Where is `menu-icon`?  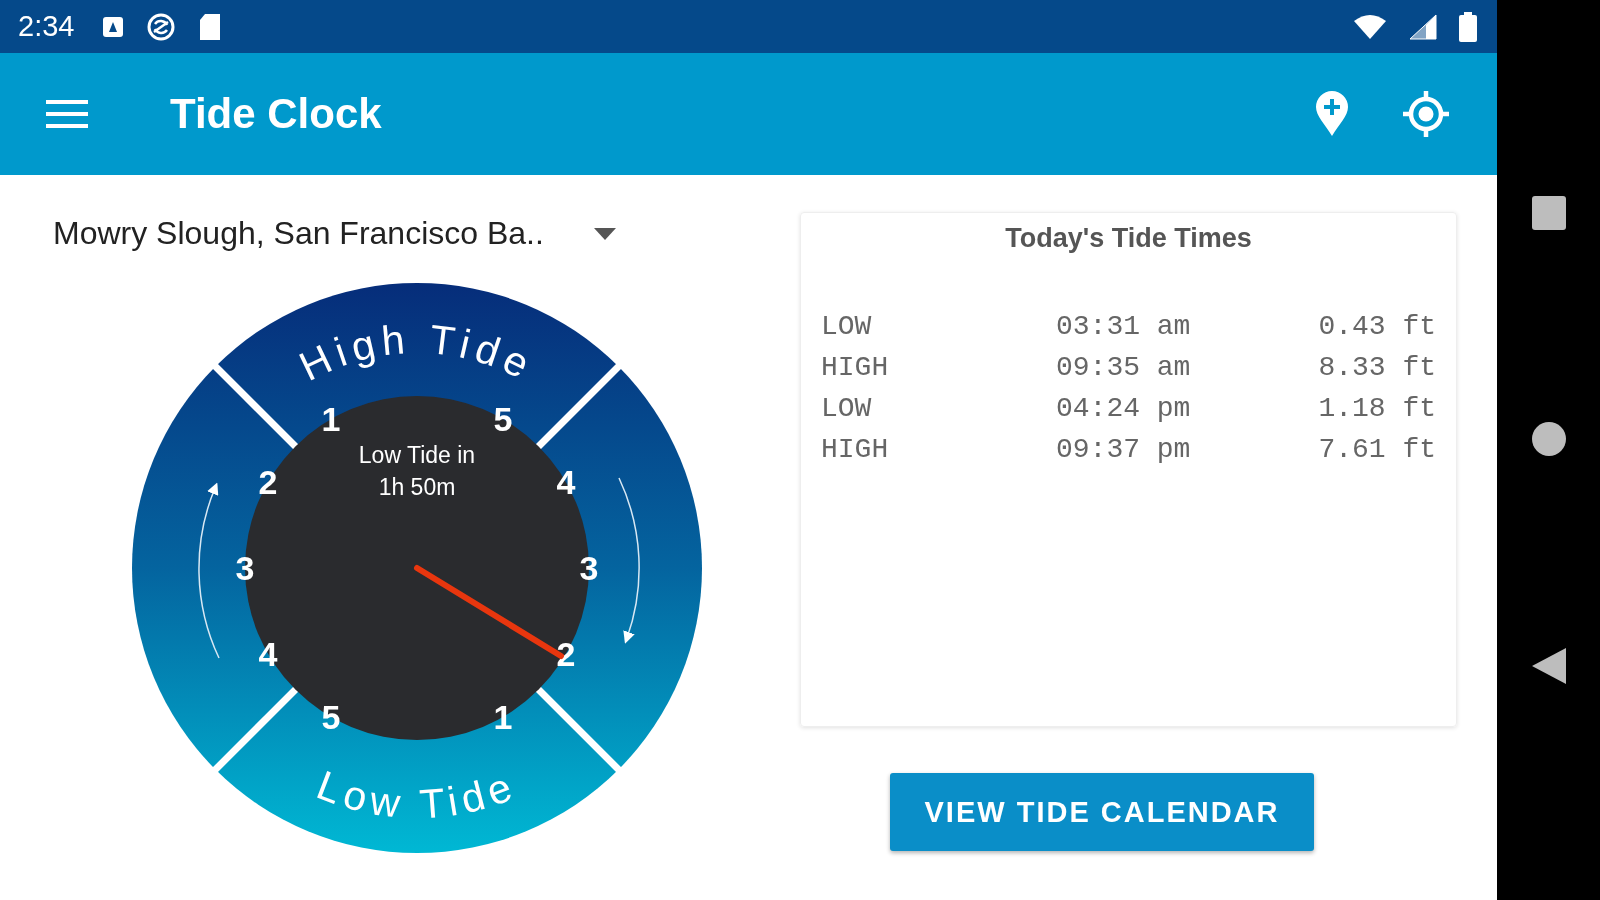
menu-icon is located at coordinates (67, 114).